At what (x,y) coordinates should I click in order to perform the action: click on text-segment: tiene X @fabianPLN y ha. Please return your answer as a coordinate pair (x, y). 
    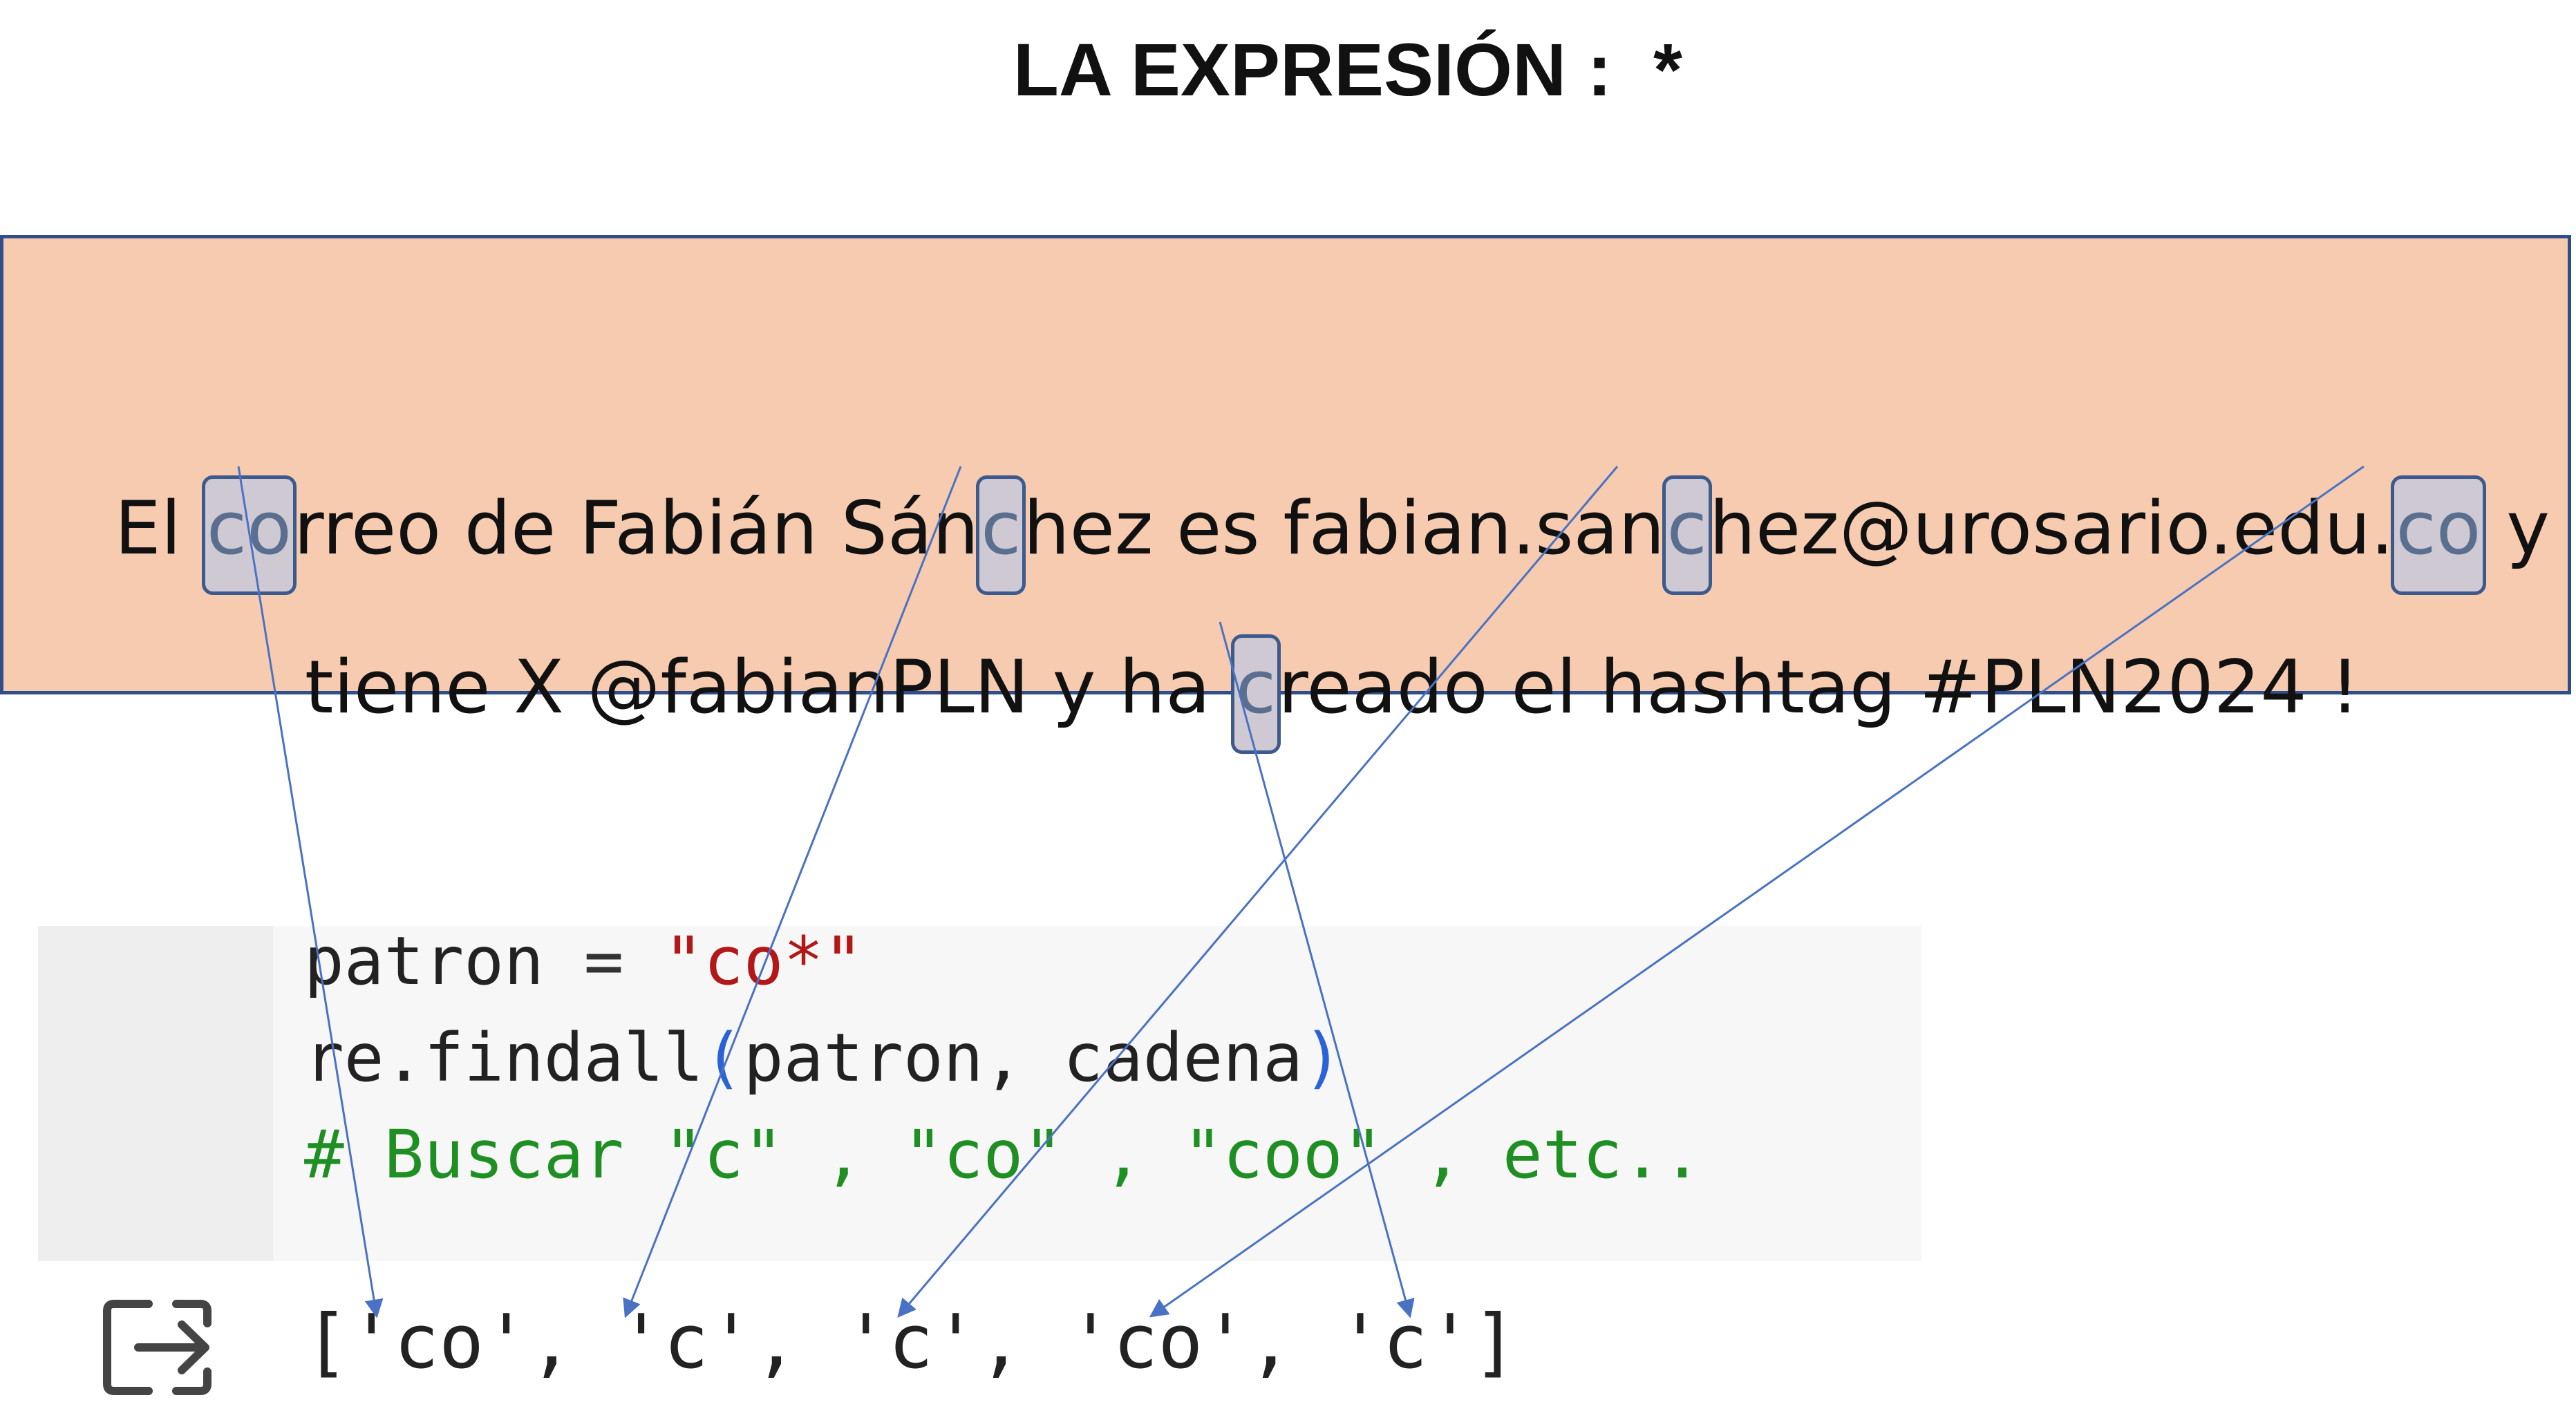
    Looking at the image, I should click on (769, 687).